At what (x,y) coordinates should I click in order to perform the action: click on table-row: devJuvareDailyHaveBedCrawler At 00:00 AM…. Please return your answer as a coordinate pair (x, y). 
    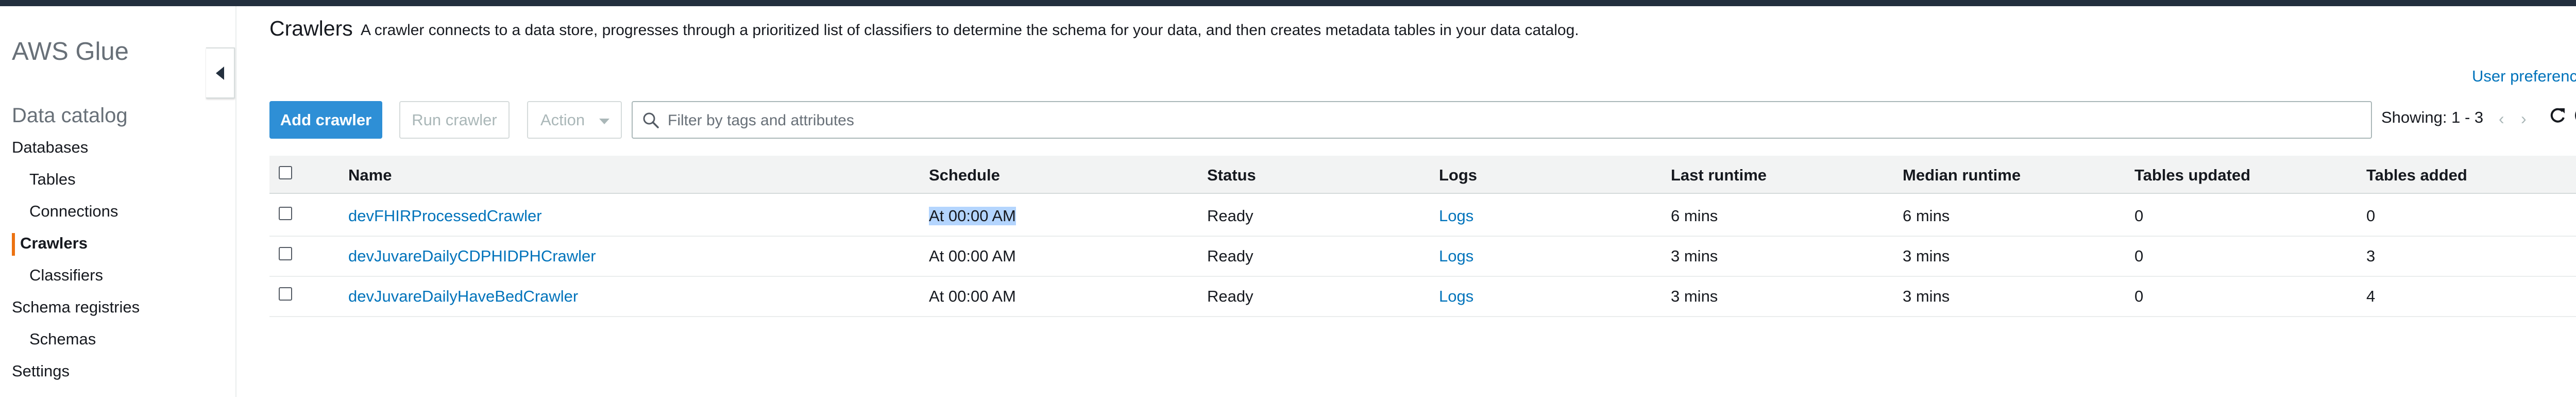
    Looking at the image, I should click on (1422, 297).